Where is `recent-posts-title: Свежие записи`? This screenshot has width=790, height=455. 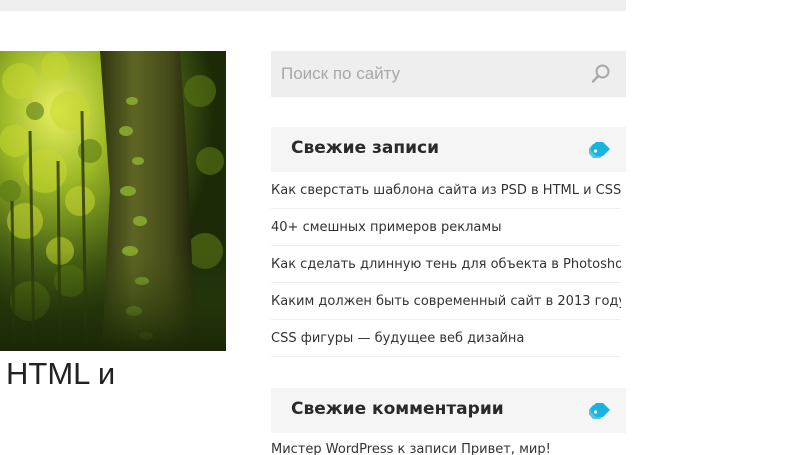 recent-posts-title: Свежие записи is located at coordinates (365, 148).